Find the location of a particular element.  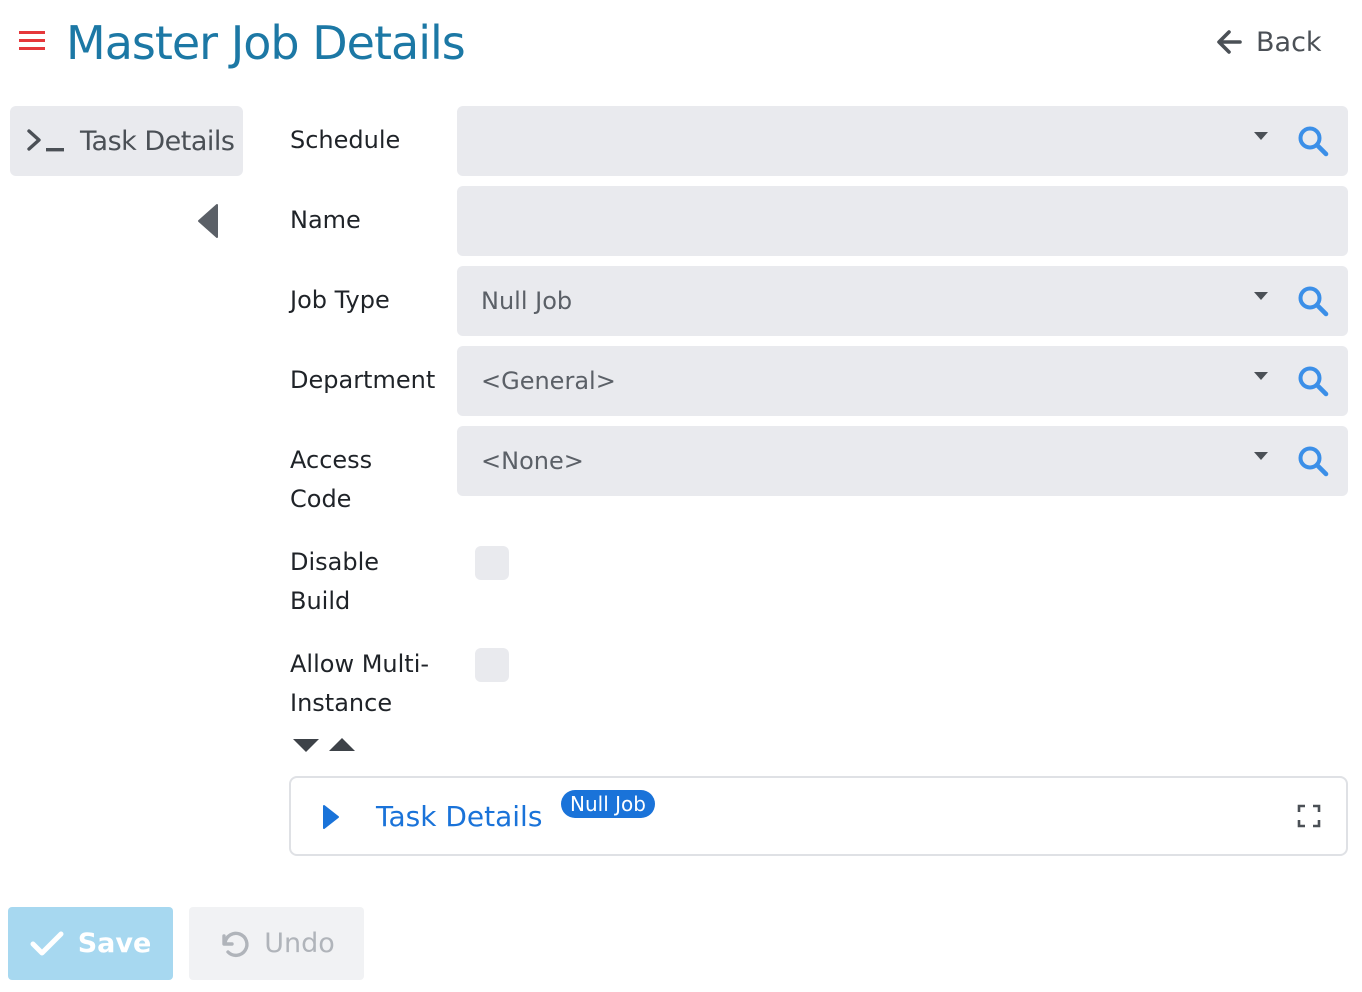

allow-multi-instance-label-line2: Instance is located at coordinates (341, 703).